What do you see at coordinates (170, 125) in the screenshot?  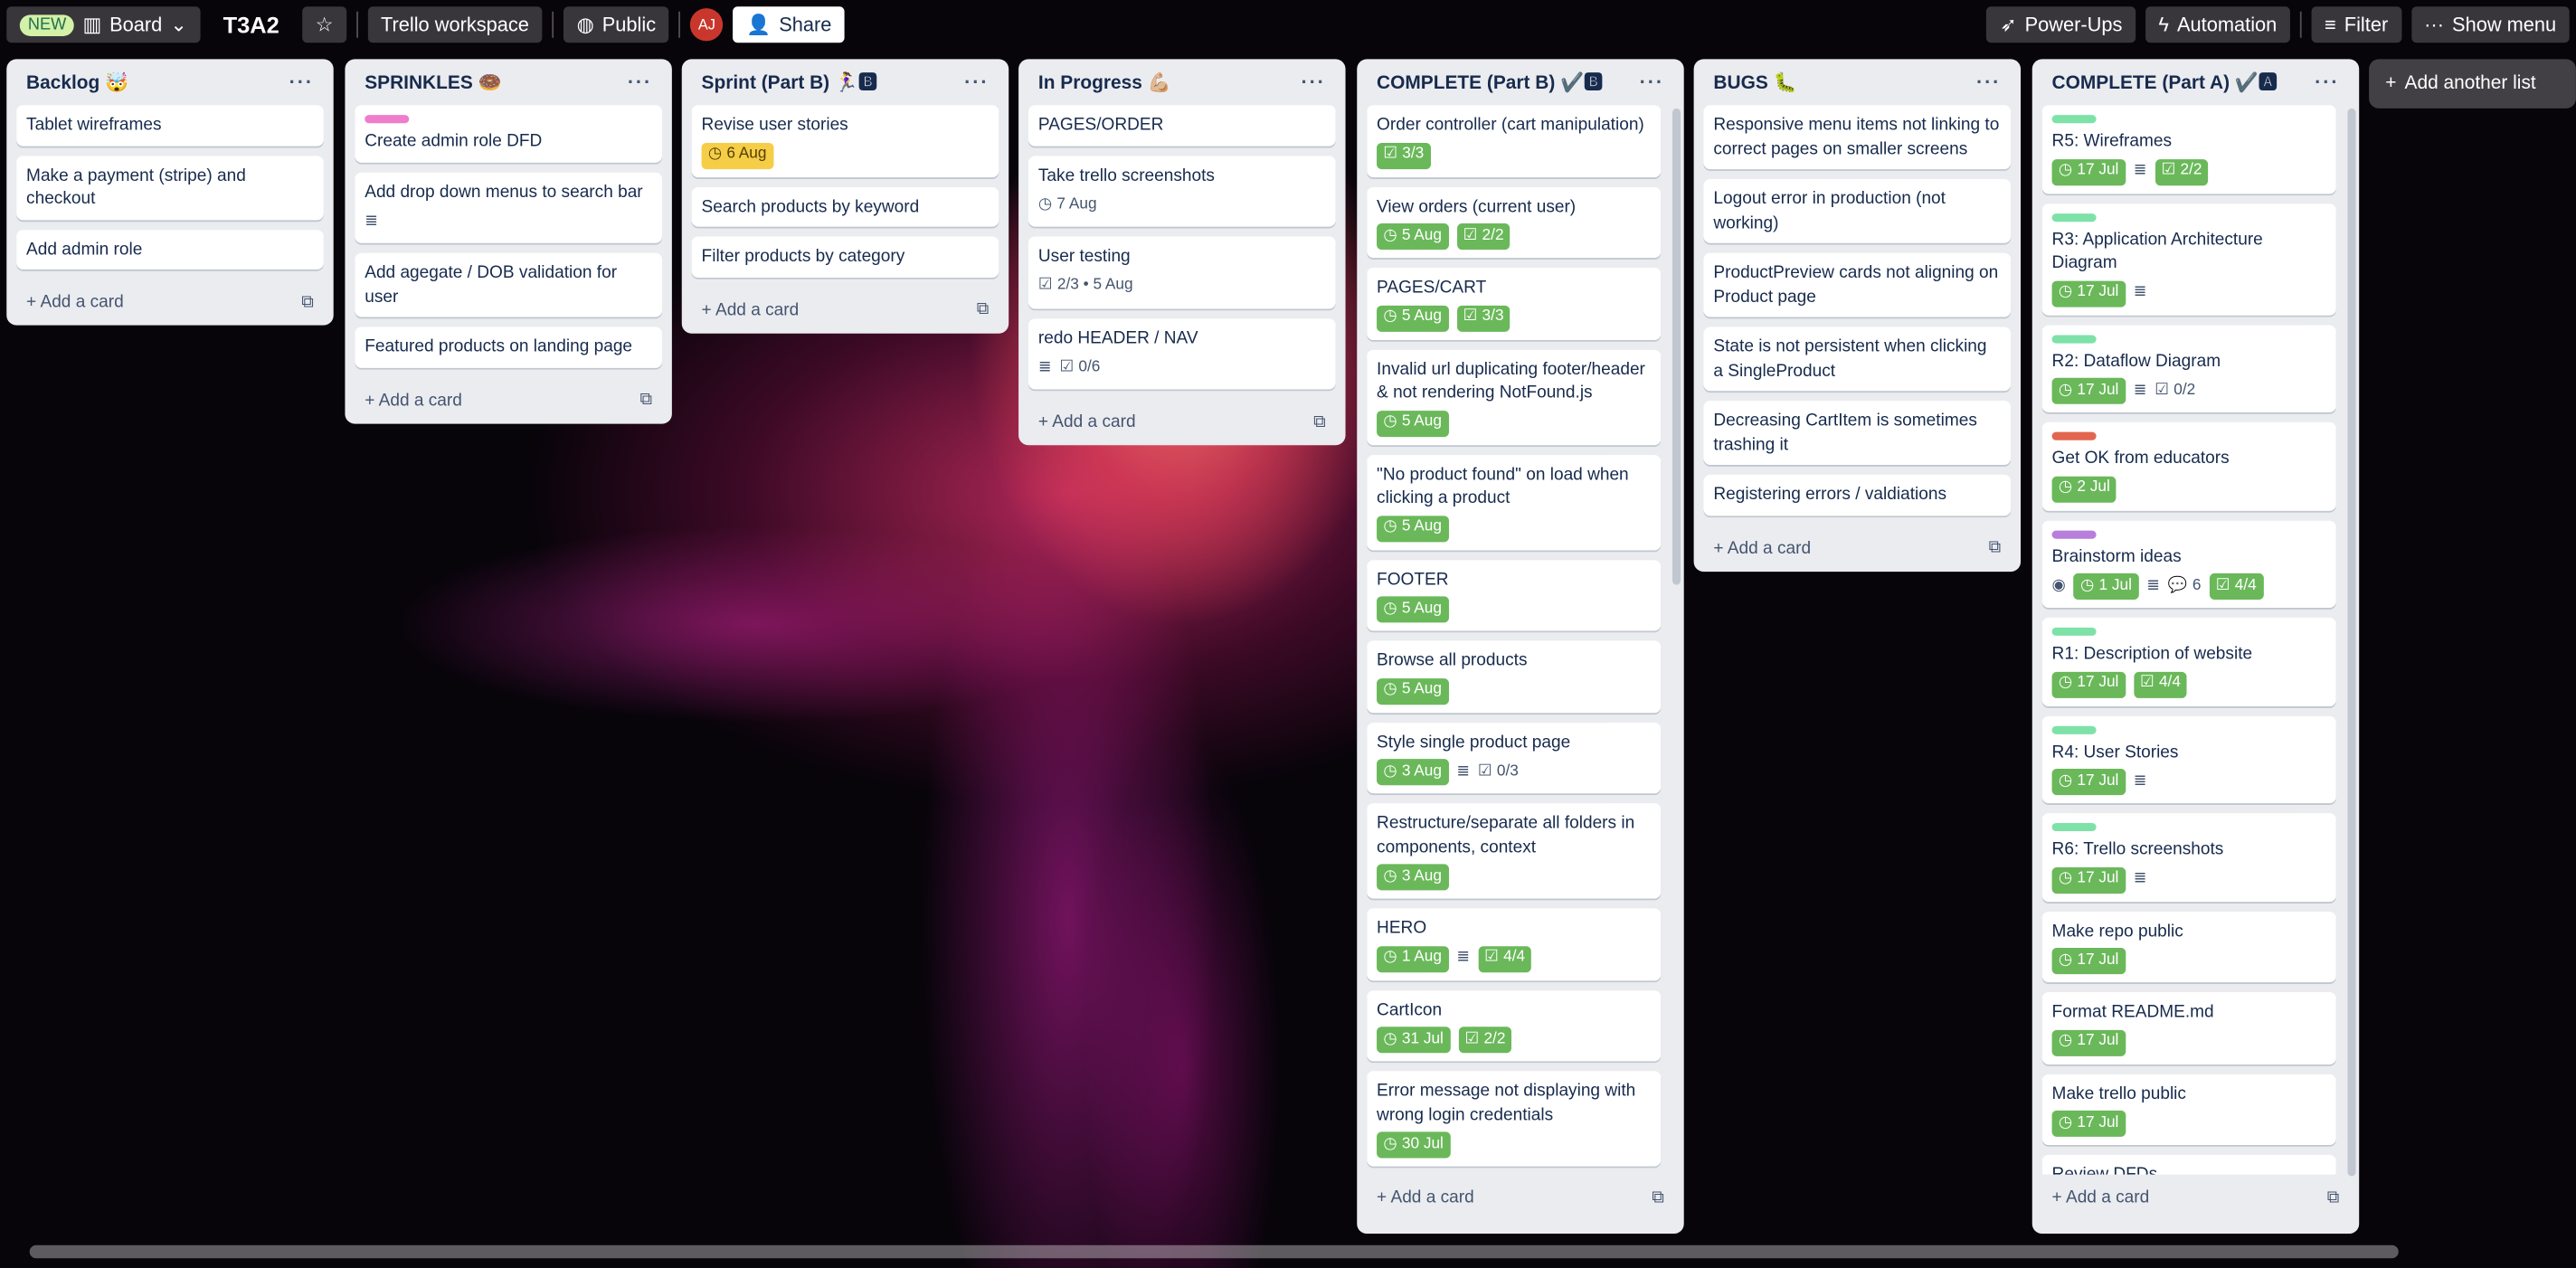 I see `card: Tablet wireframes` at bounding box center [170, 125].